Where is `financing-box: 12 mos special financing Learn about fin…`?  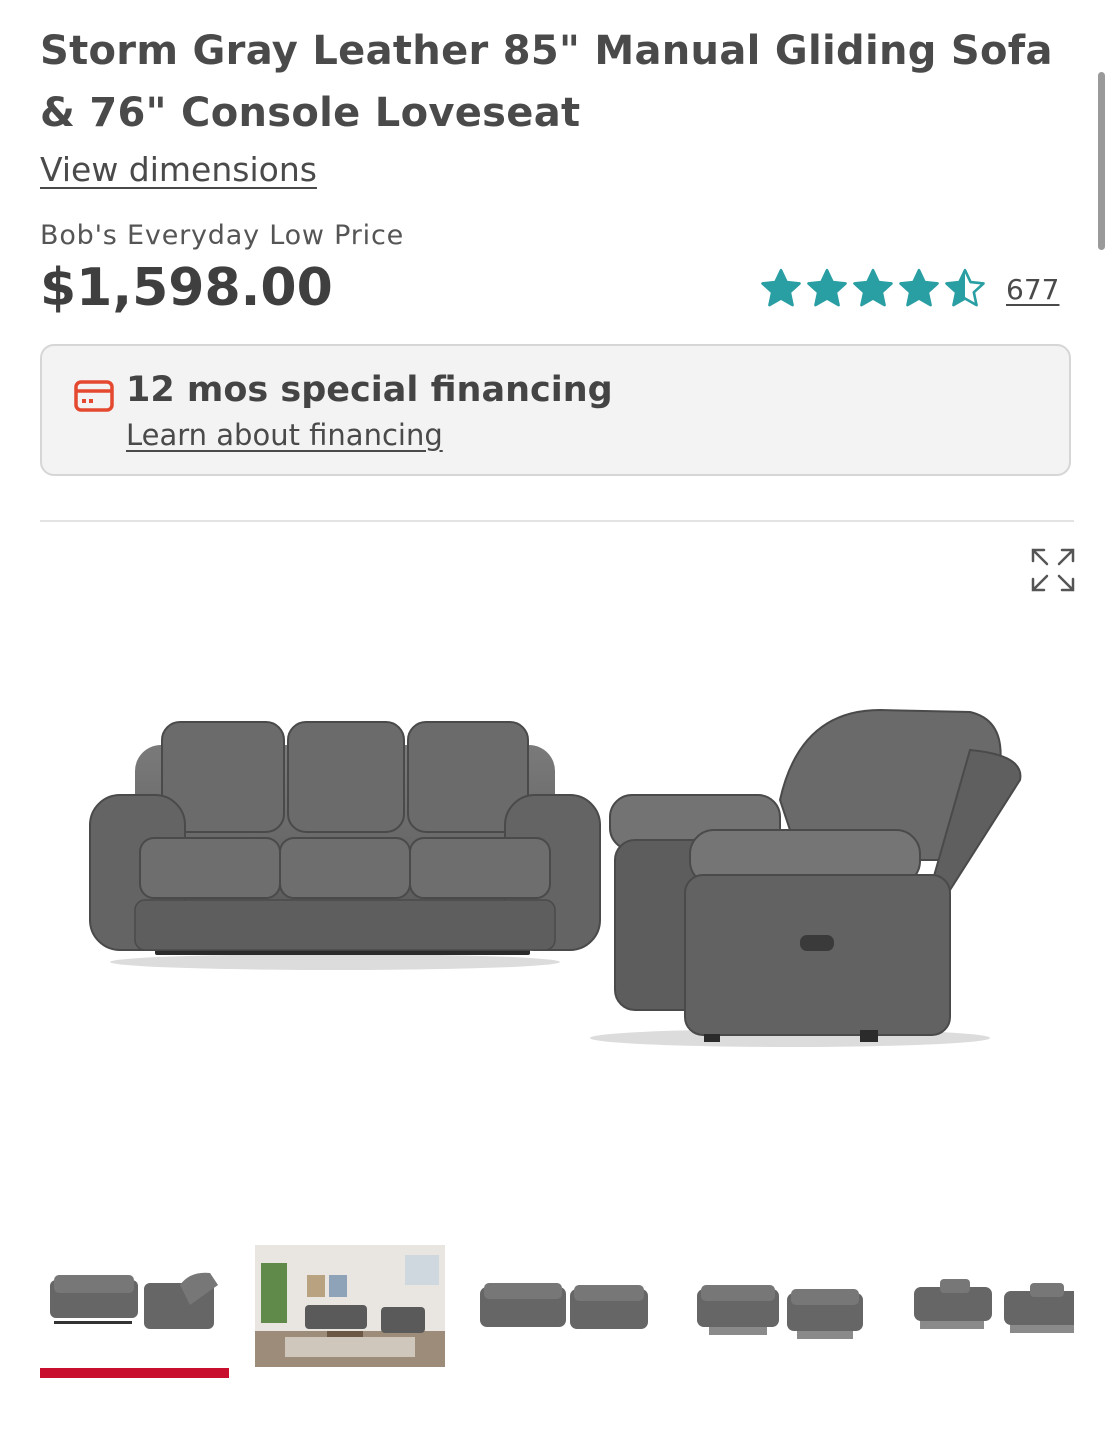 financing-box: 12 mos special financing Learn about fin… is located at coordinates (555, 410).